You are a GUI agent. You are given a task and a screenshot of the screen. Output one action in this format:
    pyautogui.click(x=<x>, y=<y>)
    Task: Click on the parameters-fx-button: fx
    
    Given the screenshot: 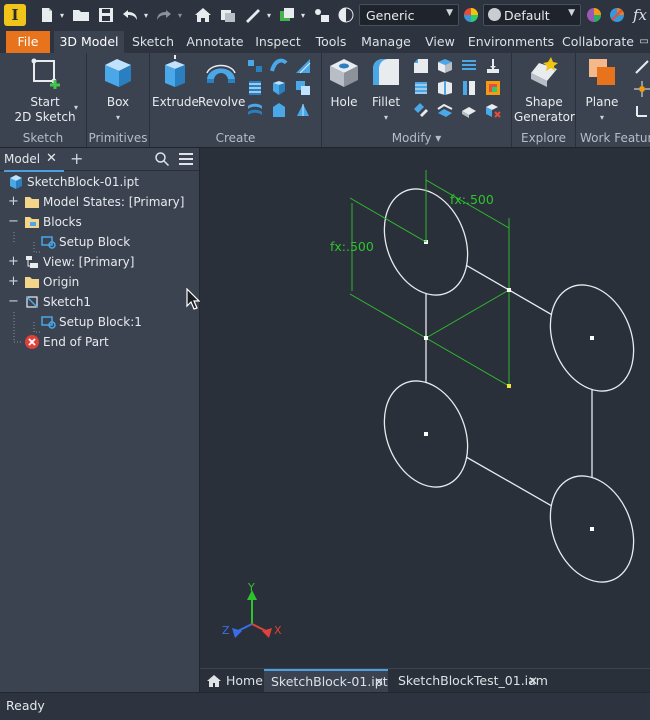 What is the action you would take?
    pyautogui.click(x=640, y=15)
    